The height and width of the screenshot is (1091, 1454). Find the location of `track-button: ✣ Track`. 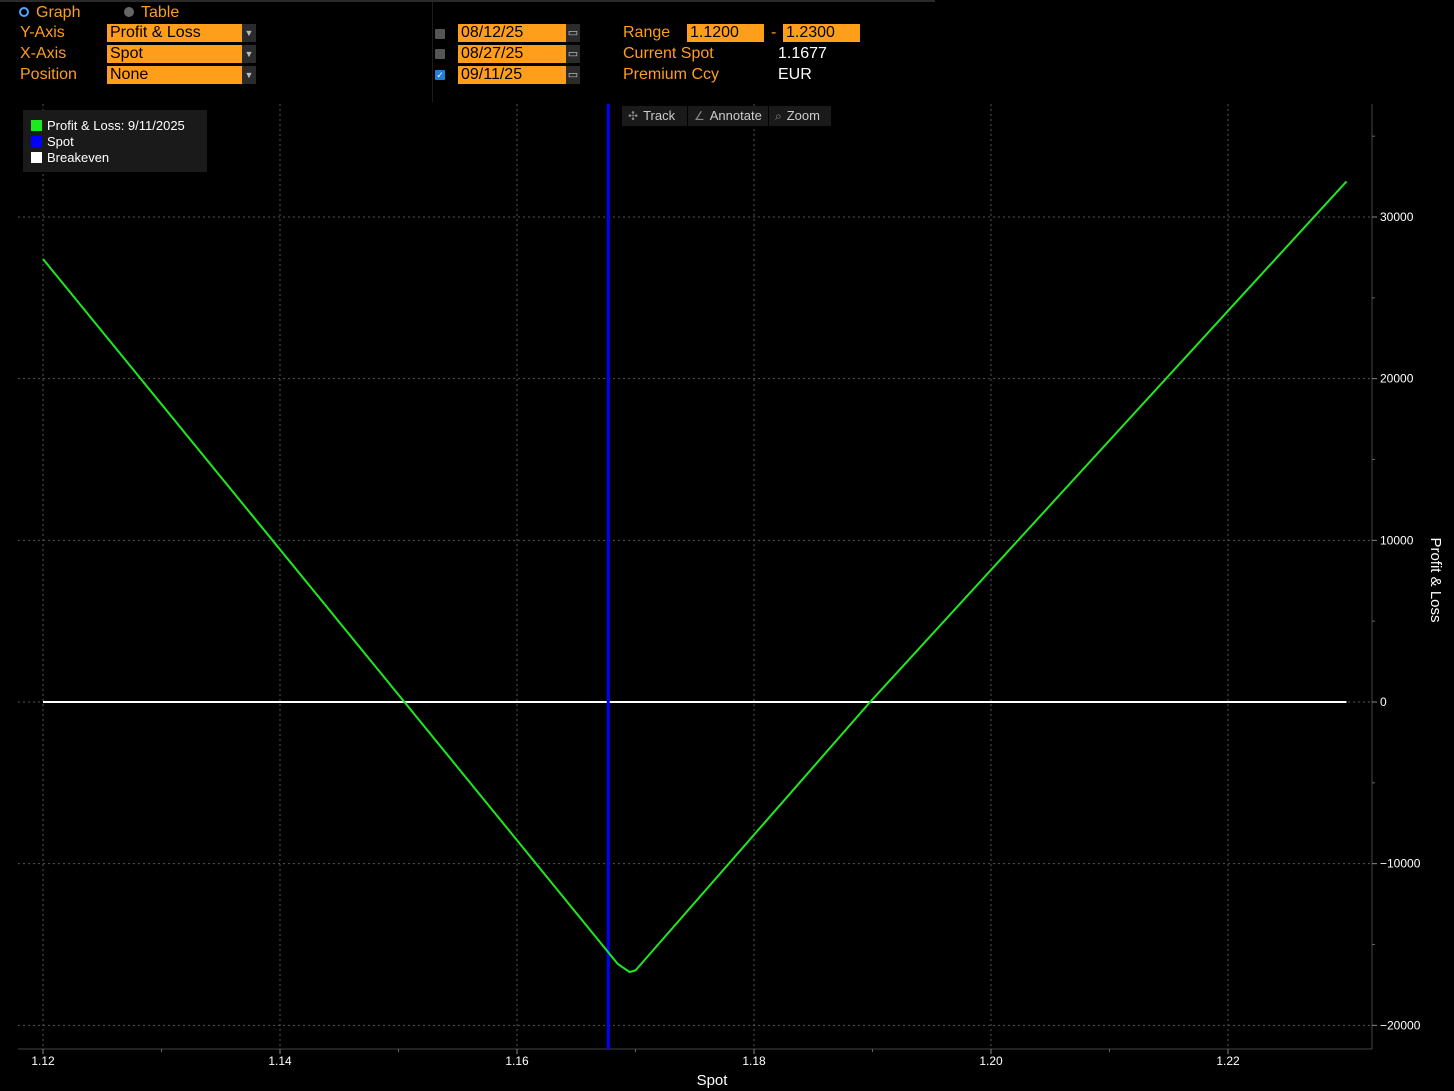

track-button: ✣ Track is located at coordinates (654, 116).